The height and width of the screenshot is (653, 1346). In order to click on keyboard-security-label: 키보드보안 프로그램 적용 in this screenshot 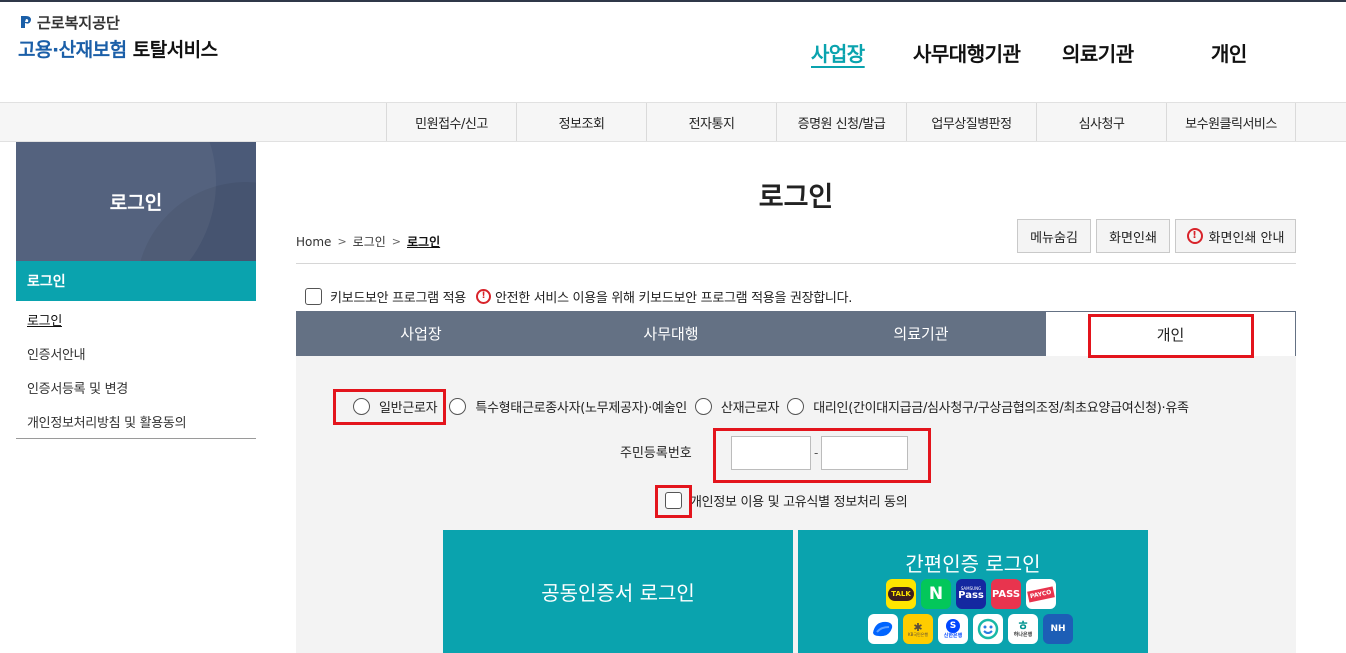, I will do `click(398, 298)`.